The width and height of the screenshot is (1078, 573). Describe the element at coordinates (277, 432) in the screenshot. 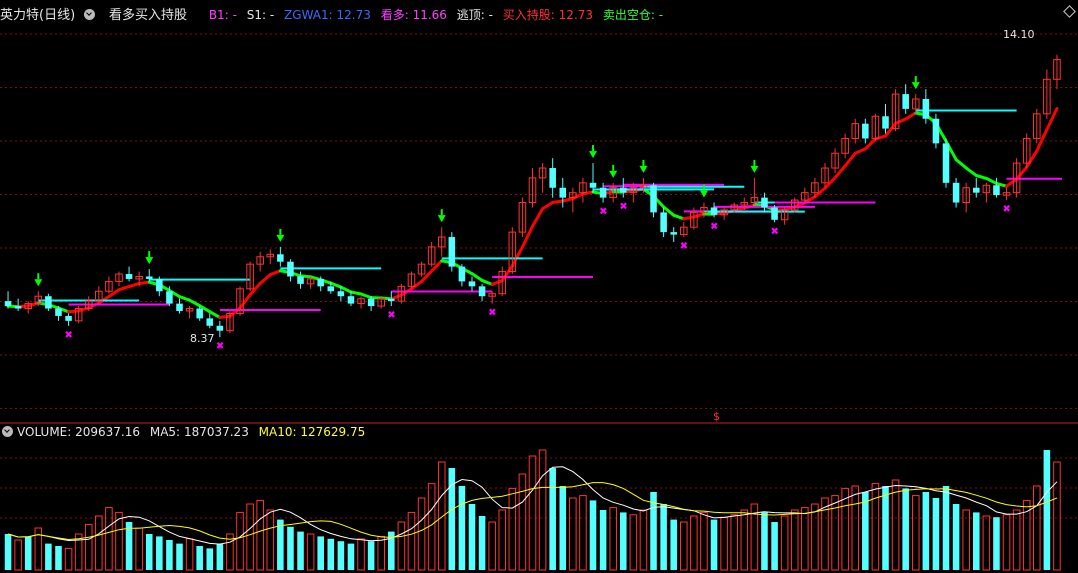

I see `ma10-label: MA10:` at that location.